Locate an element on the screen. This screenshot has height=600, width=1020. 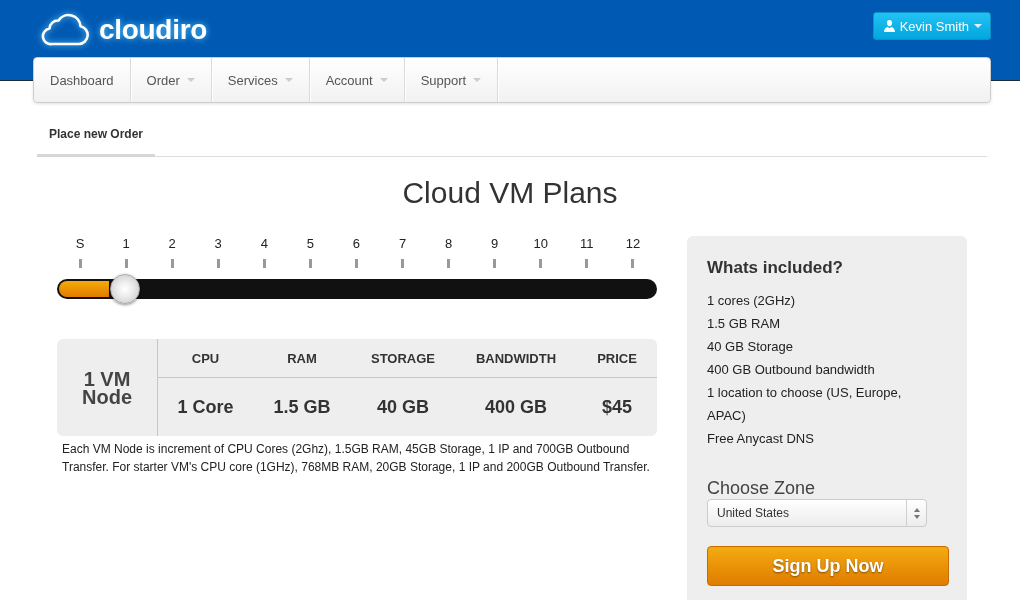
scale-label: 6 is located at coordinates (356, 244).